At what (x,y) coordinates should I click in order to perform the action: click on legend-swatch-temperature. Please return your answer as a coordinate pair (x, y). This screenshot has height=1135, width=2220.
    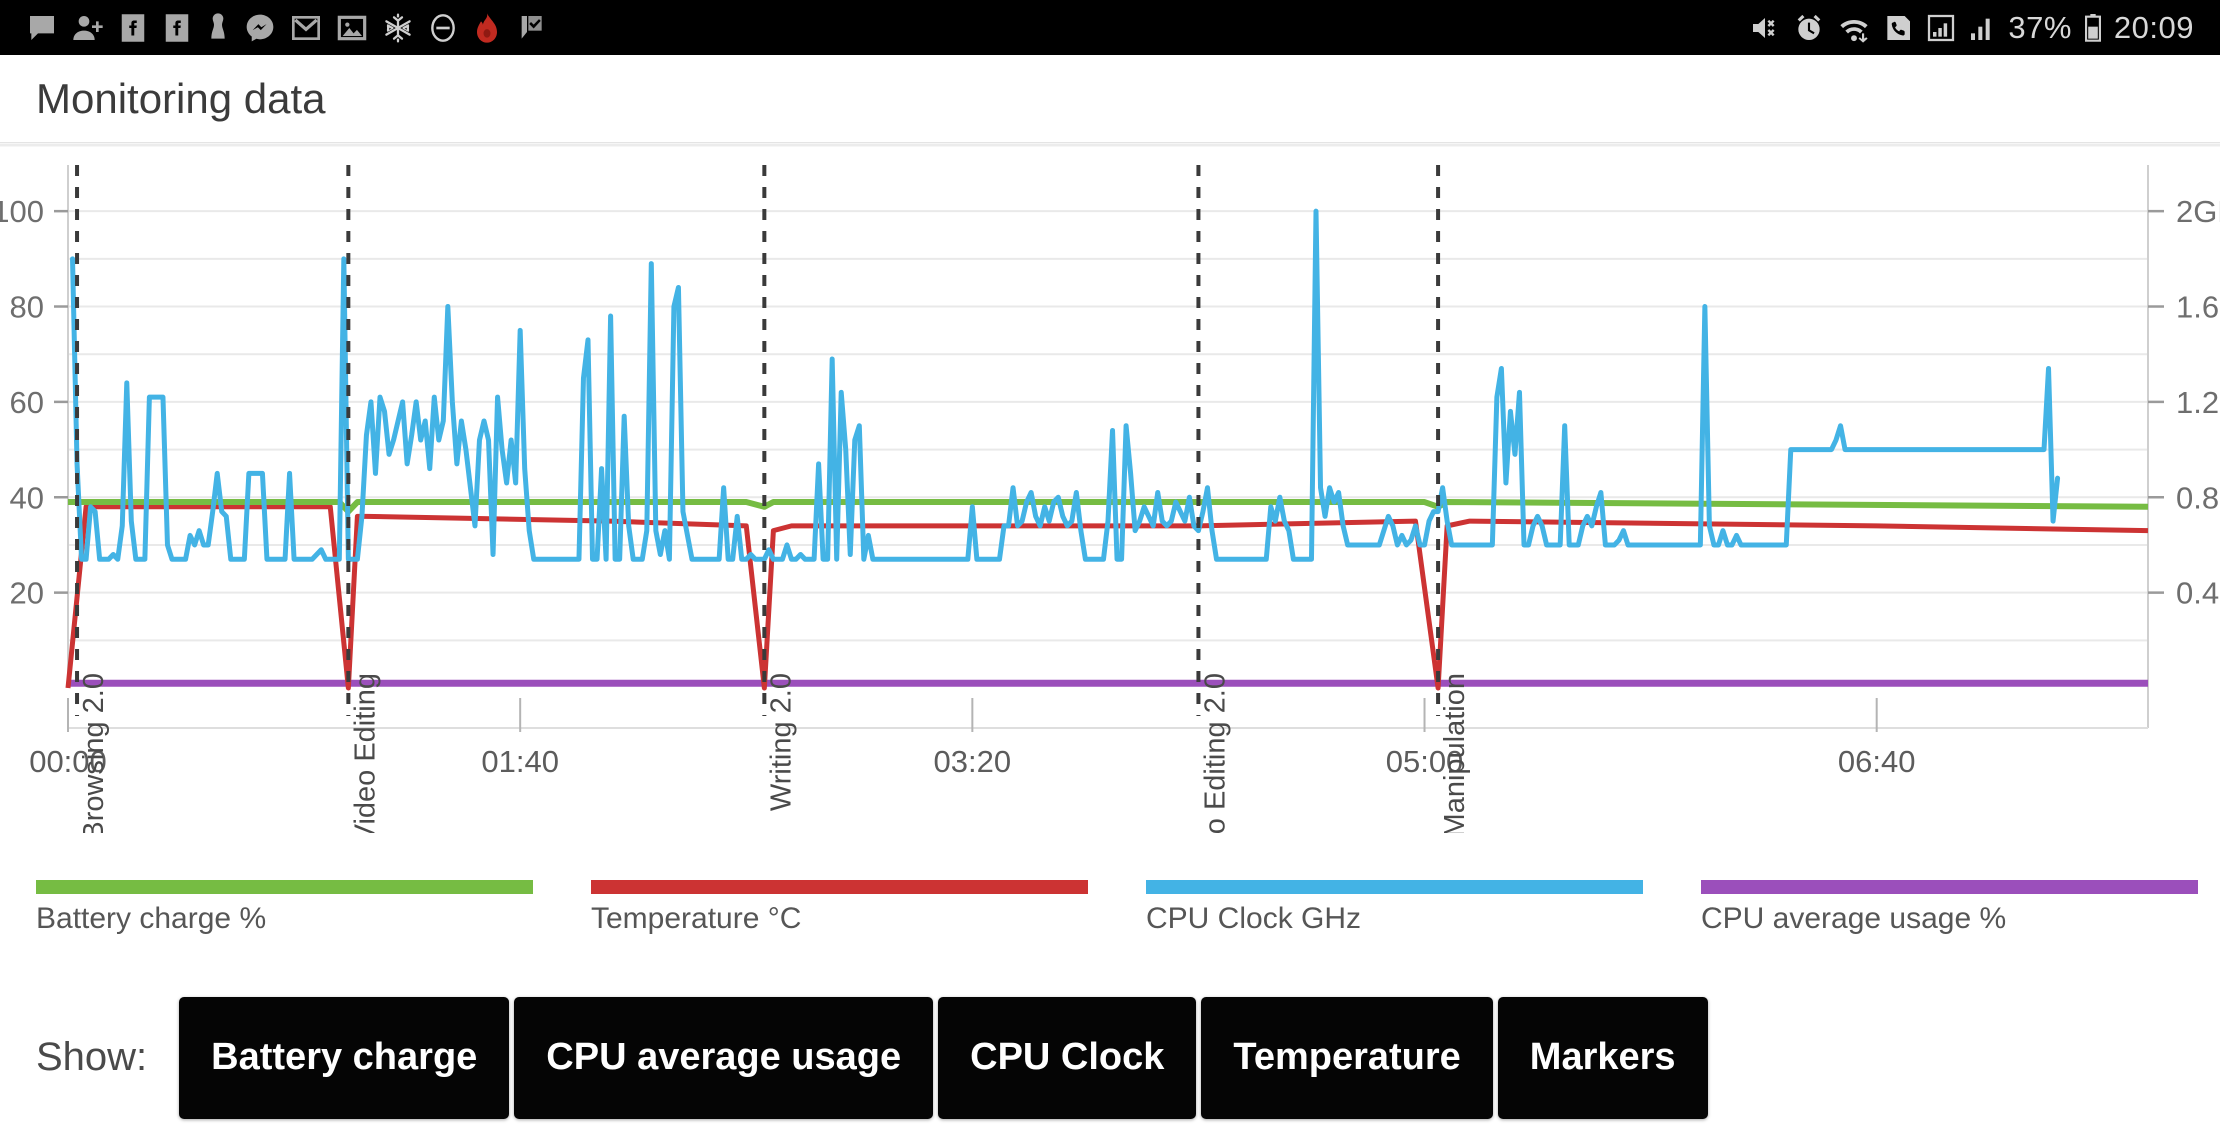
    Looking at the image, I should click on (839, 887).